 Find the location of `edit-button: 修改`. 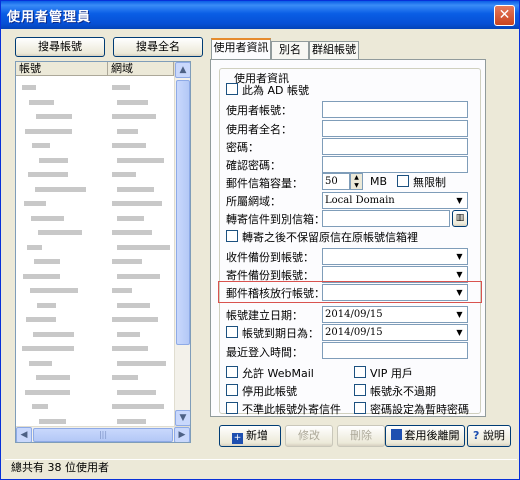

edit-button: 修改 is located at coordinates (309, 436).